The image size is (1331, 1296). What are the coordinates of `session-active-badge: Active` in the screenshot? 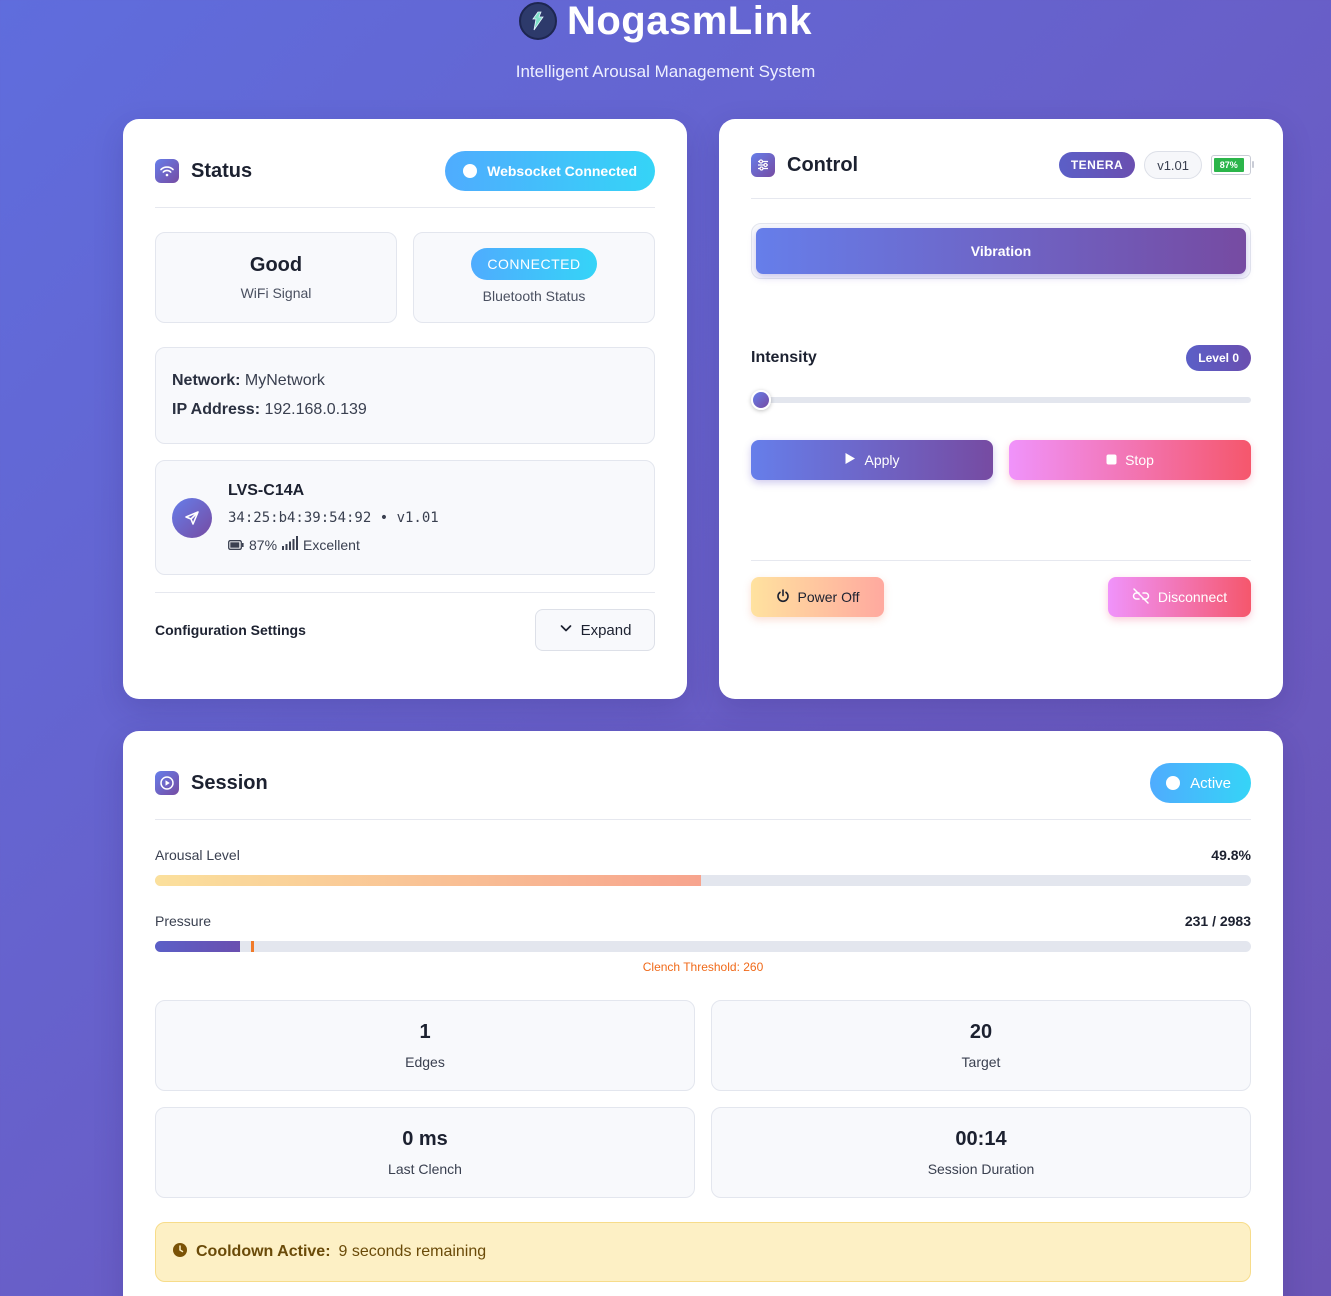 It's located at (1200, 783).